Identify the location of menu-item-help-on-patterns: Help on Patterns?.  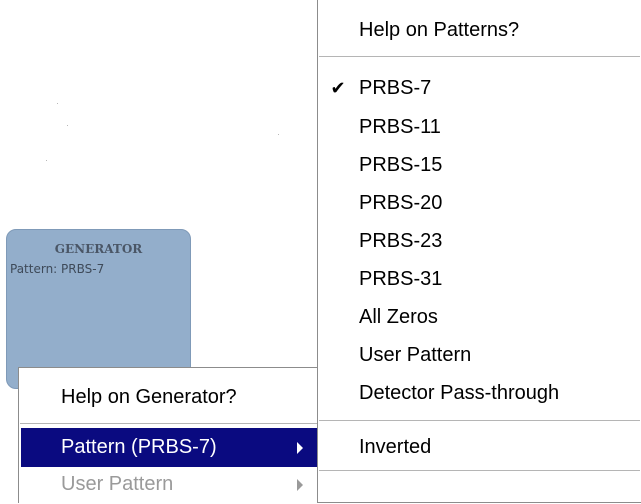
(479, 30).